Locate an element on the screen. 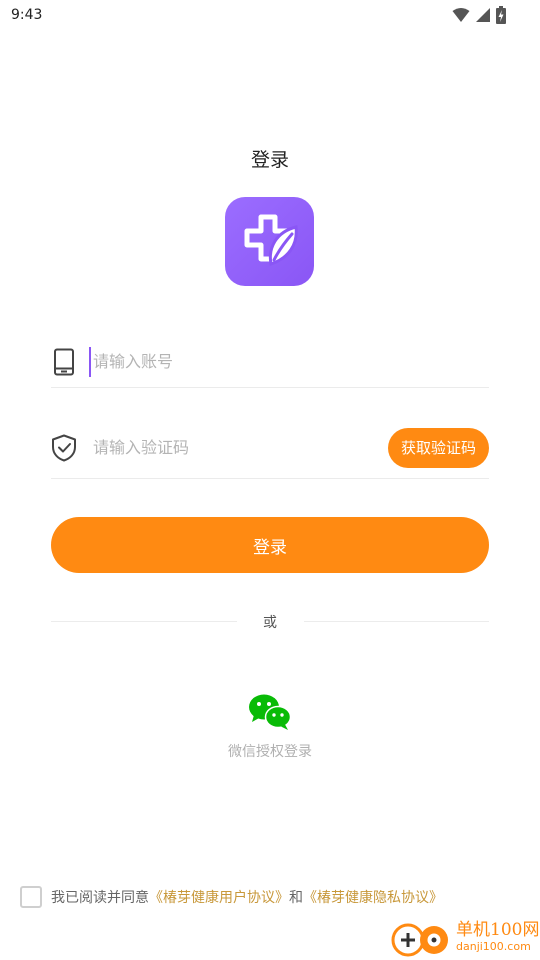  battery-charging-icon is located at coordinates (501, 15).